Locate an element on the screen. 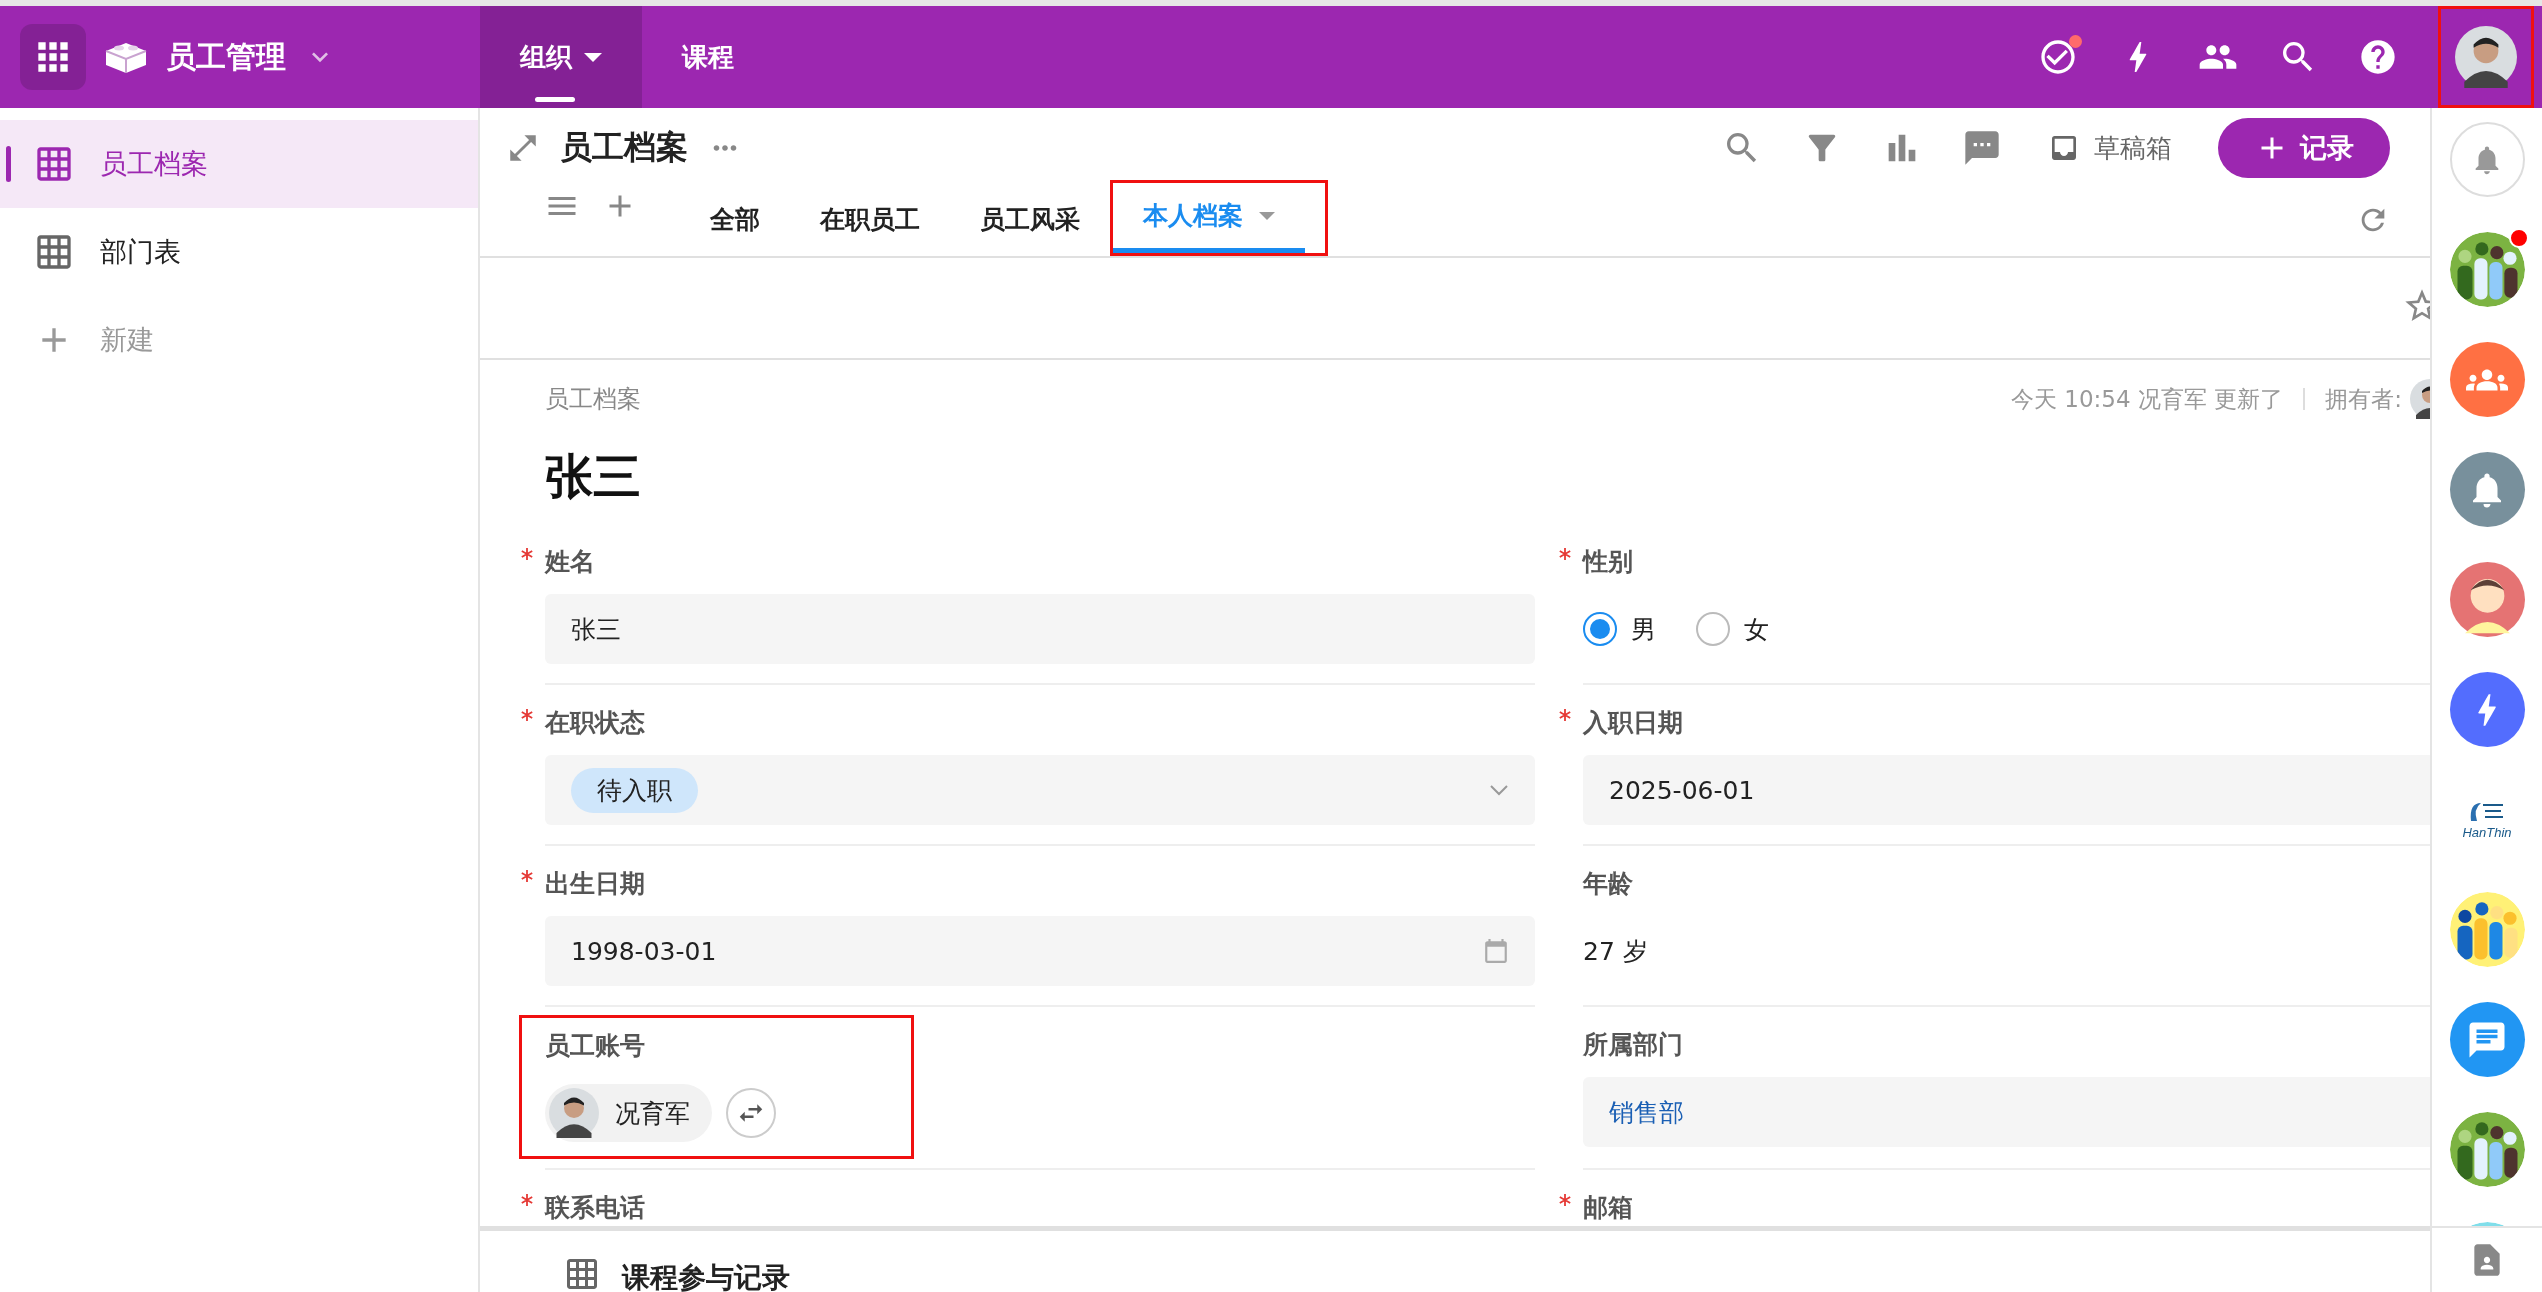 Image resolution: width=2542 pixels, height=1292 pixels. switch-button is located at coordinates (751, 1113).